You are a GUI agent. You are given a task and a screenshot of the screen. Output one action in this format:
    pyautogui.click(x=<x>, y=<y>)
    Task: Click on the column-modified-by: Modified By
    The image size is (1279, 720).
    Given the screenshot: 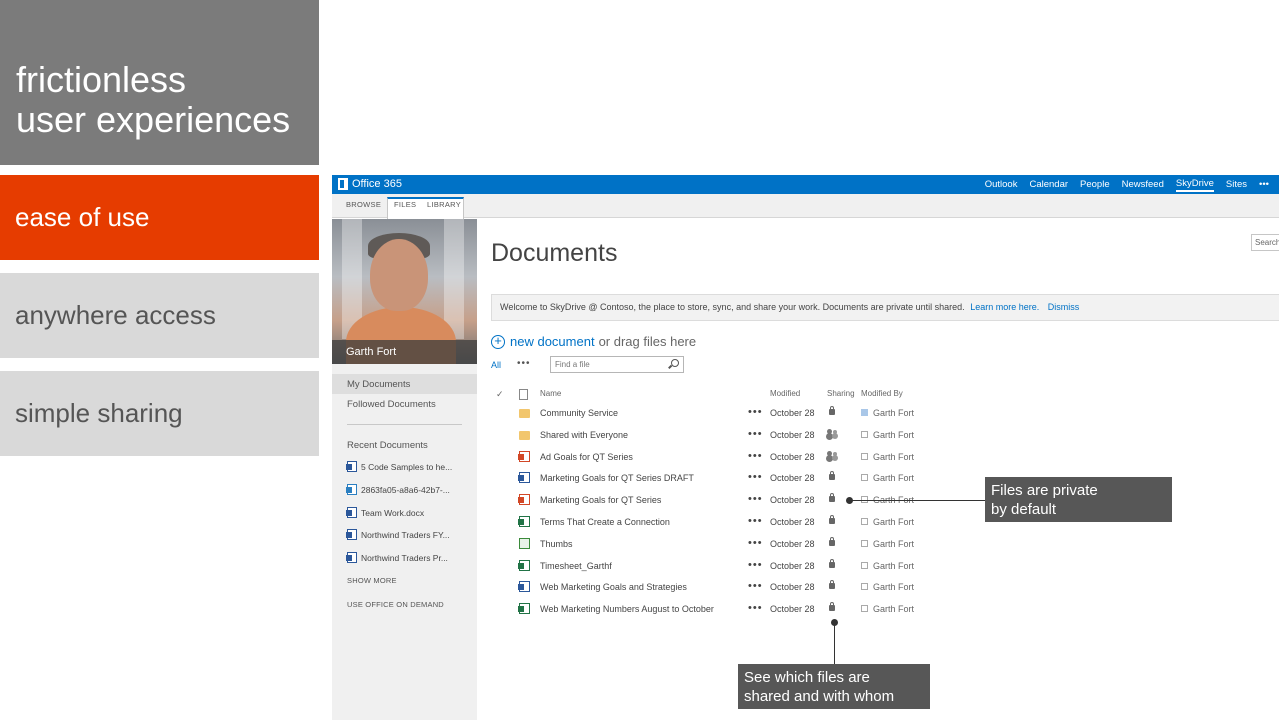 What is the action you would take?
    pyautogui.click(x=882, y=393)
    